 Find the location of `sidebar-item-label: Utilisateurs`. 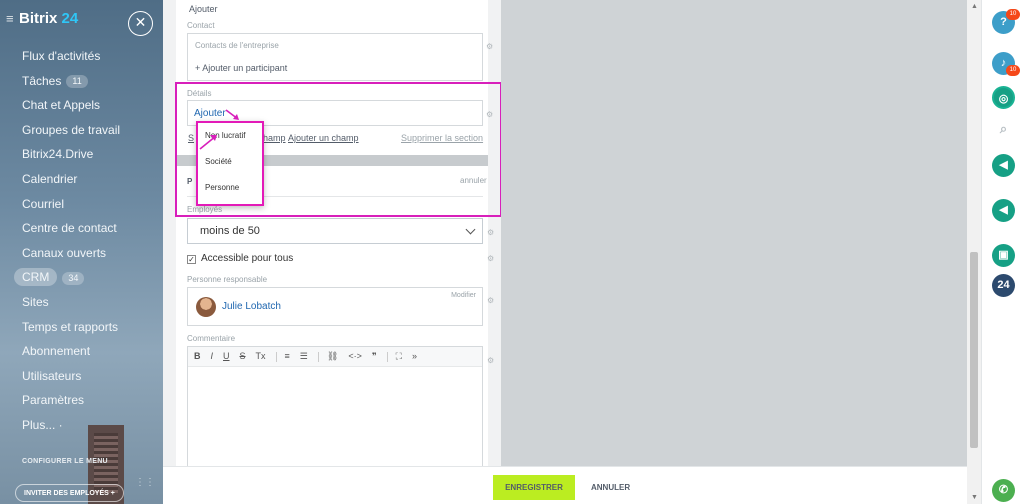

sidebar-item-label: Utilisateurs is located at coordinates (52, 375).